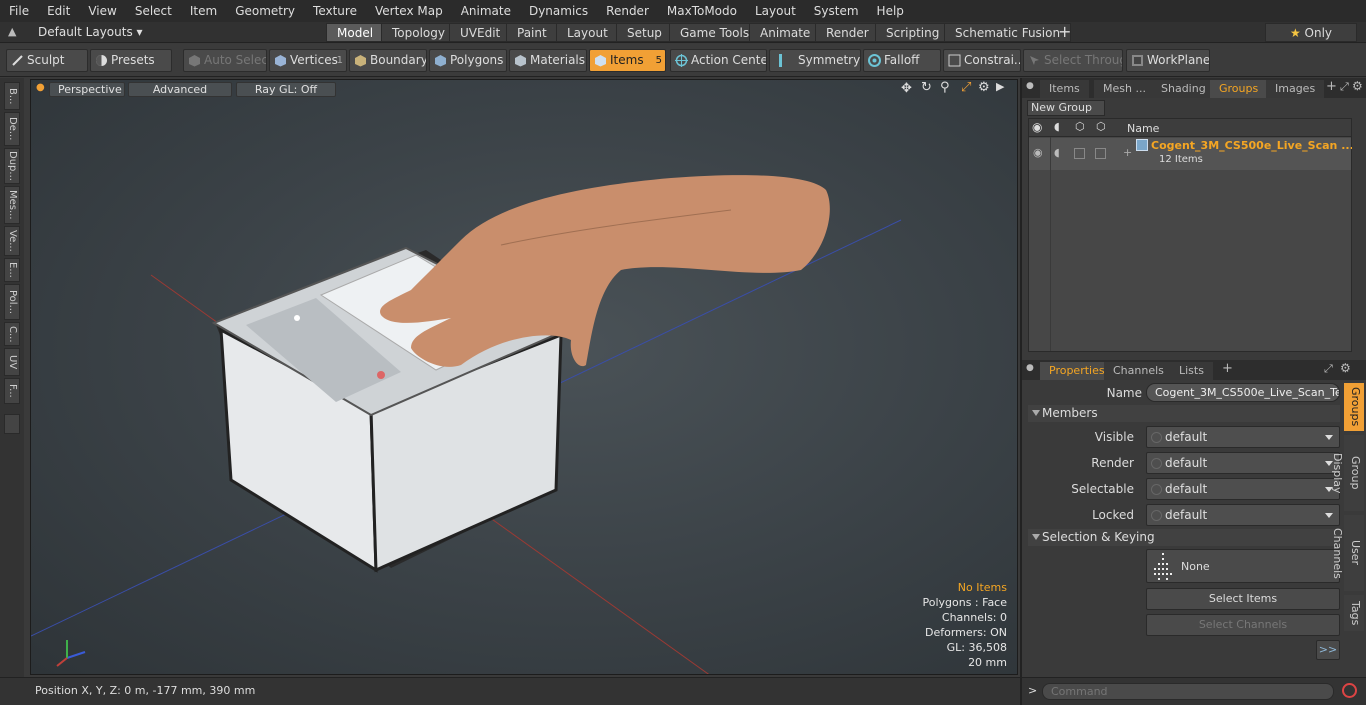  What do you see at coordinates (1064, 31) in the screenshot?
I see `add-tab-icon: +` at bounding box center [1064, 31].